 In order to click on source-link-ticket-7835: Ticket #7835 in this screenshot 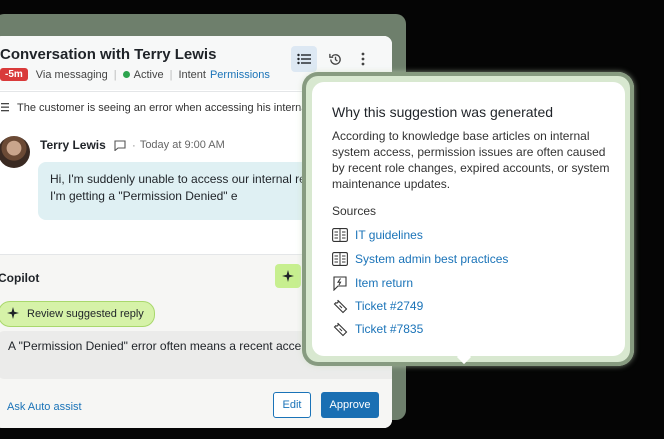, I will do `click(377, 329)`.